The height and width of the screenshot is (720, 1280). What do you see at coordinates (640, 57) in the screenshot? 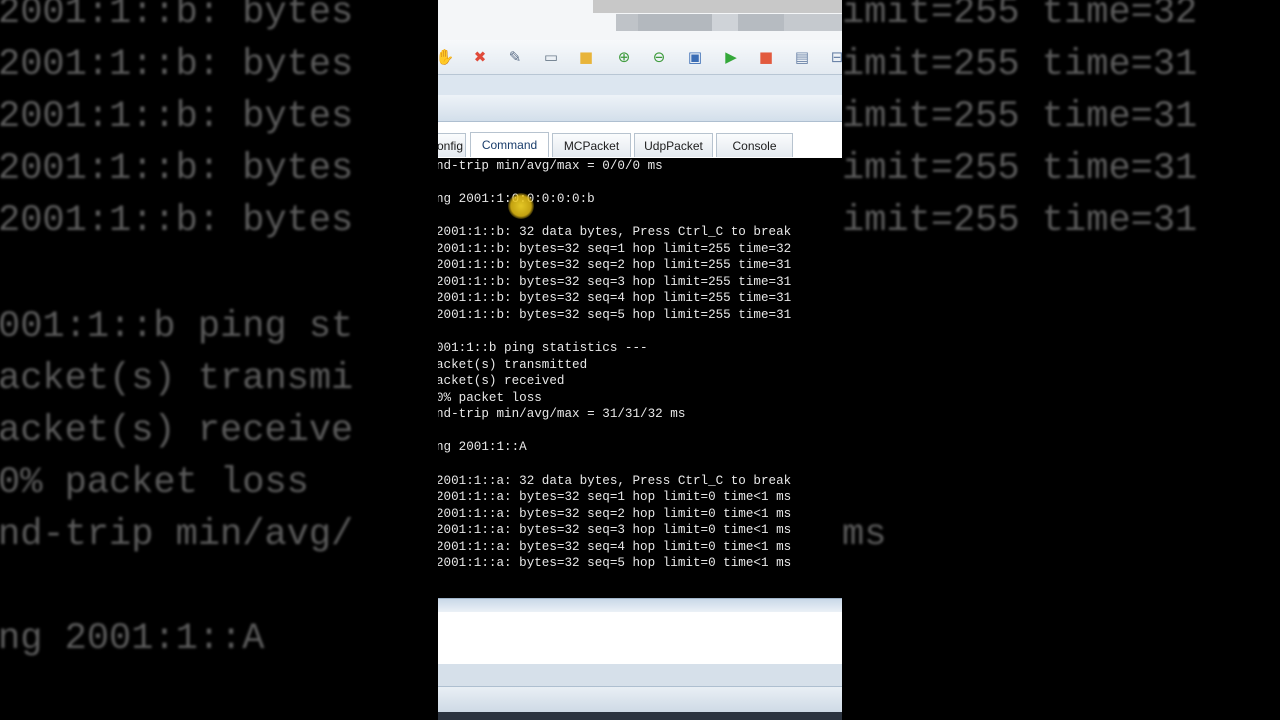
I see `toolbar: ✋ ✖ ✎ ▭ ■ ⊕ ⊖ ▣ ▶ ■ ▤ ⊟` at bounding box center [640, 57].